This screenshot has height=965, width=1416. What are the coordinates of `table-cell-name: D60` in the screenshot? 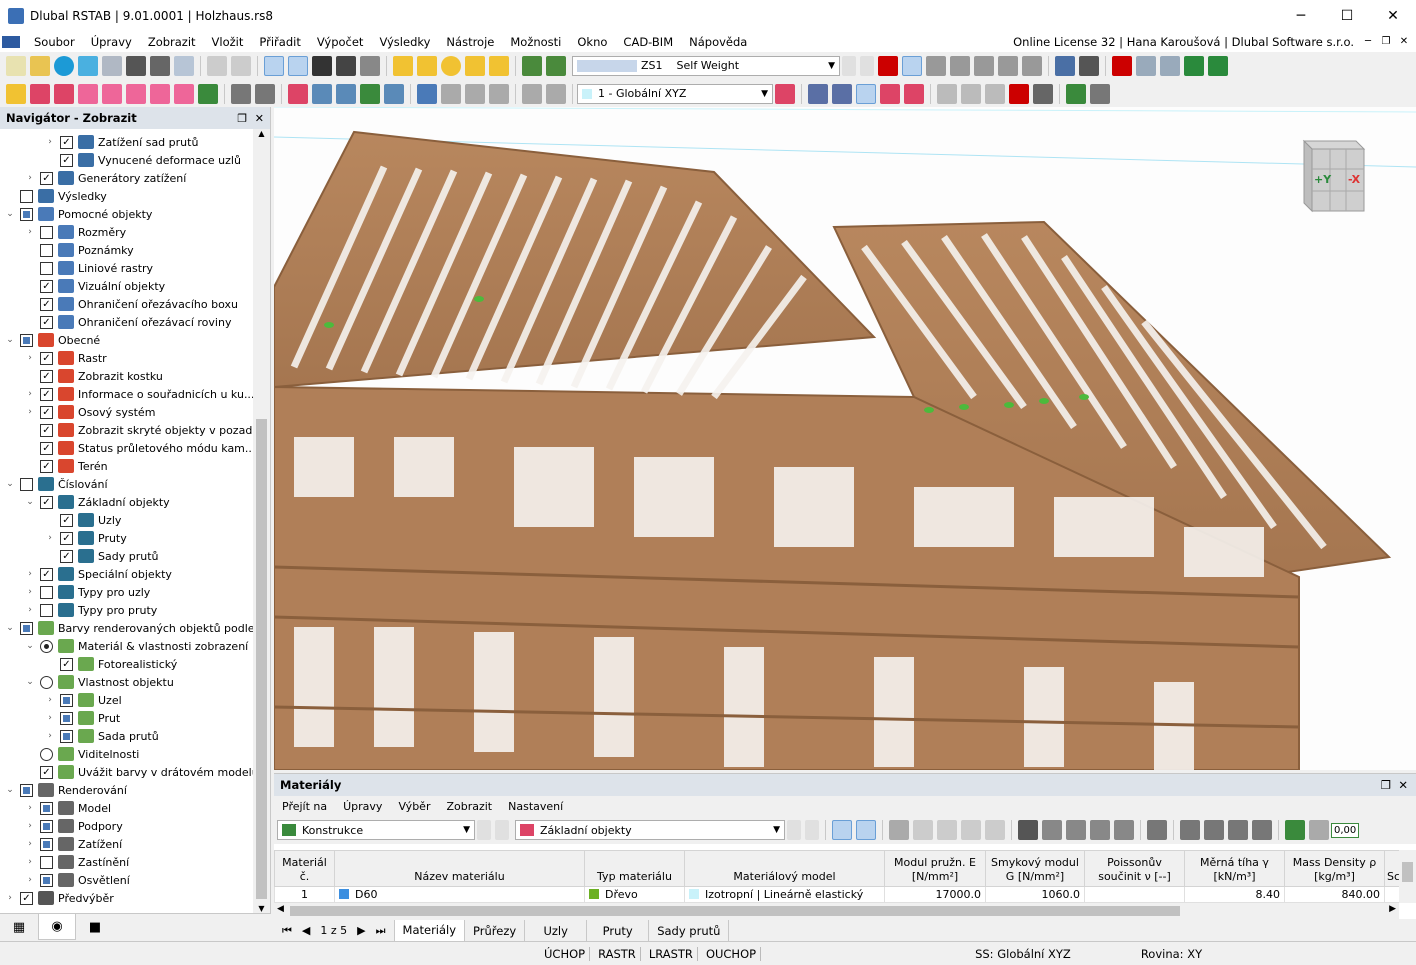 It's located at (459, 894).